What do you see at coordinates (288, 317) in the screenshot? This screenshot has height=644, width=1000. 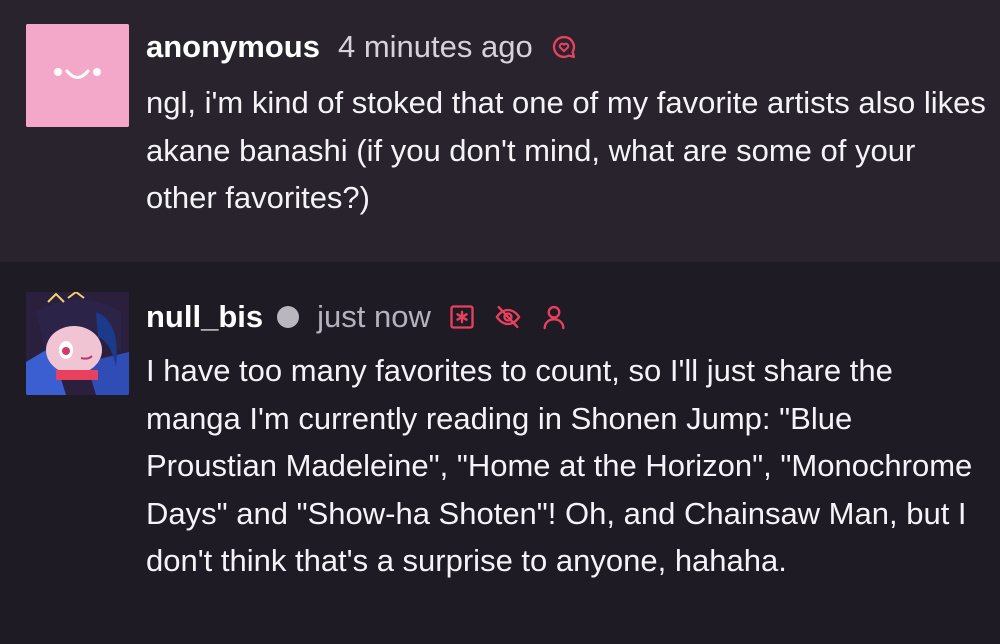 I see `status-dot` at bounding box center [288, 317].